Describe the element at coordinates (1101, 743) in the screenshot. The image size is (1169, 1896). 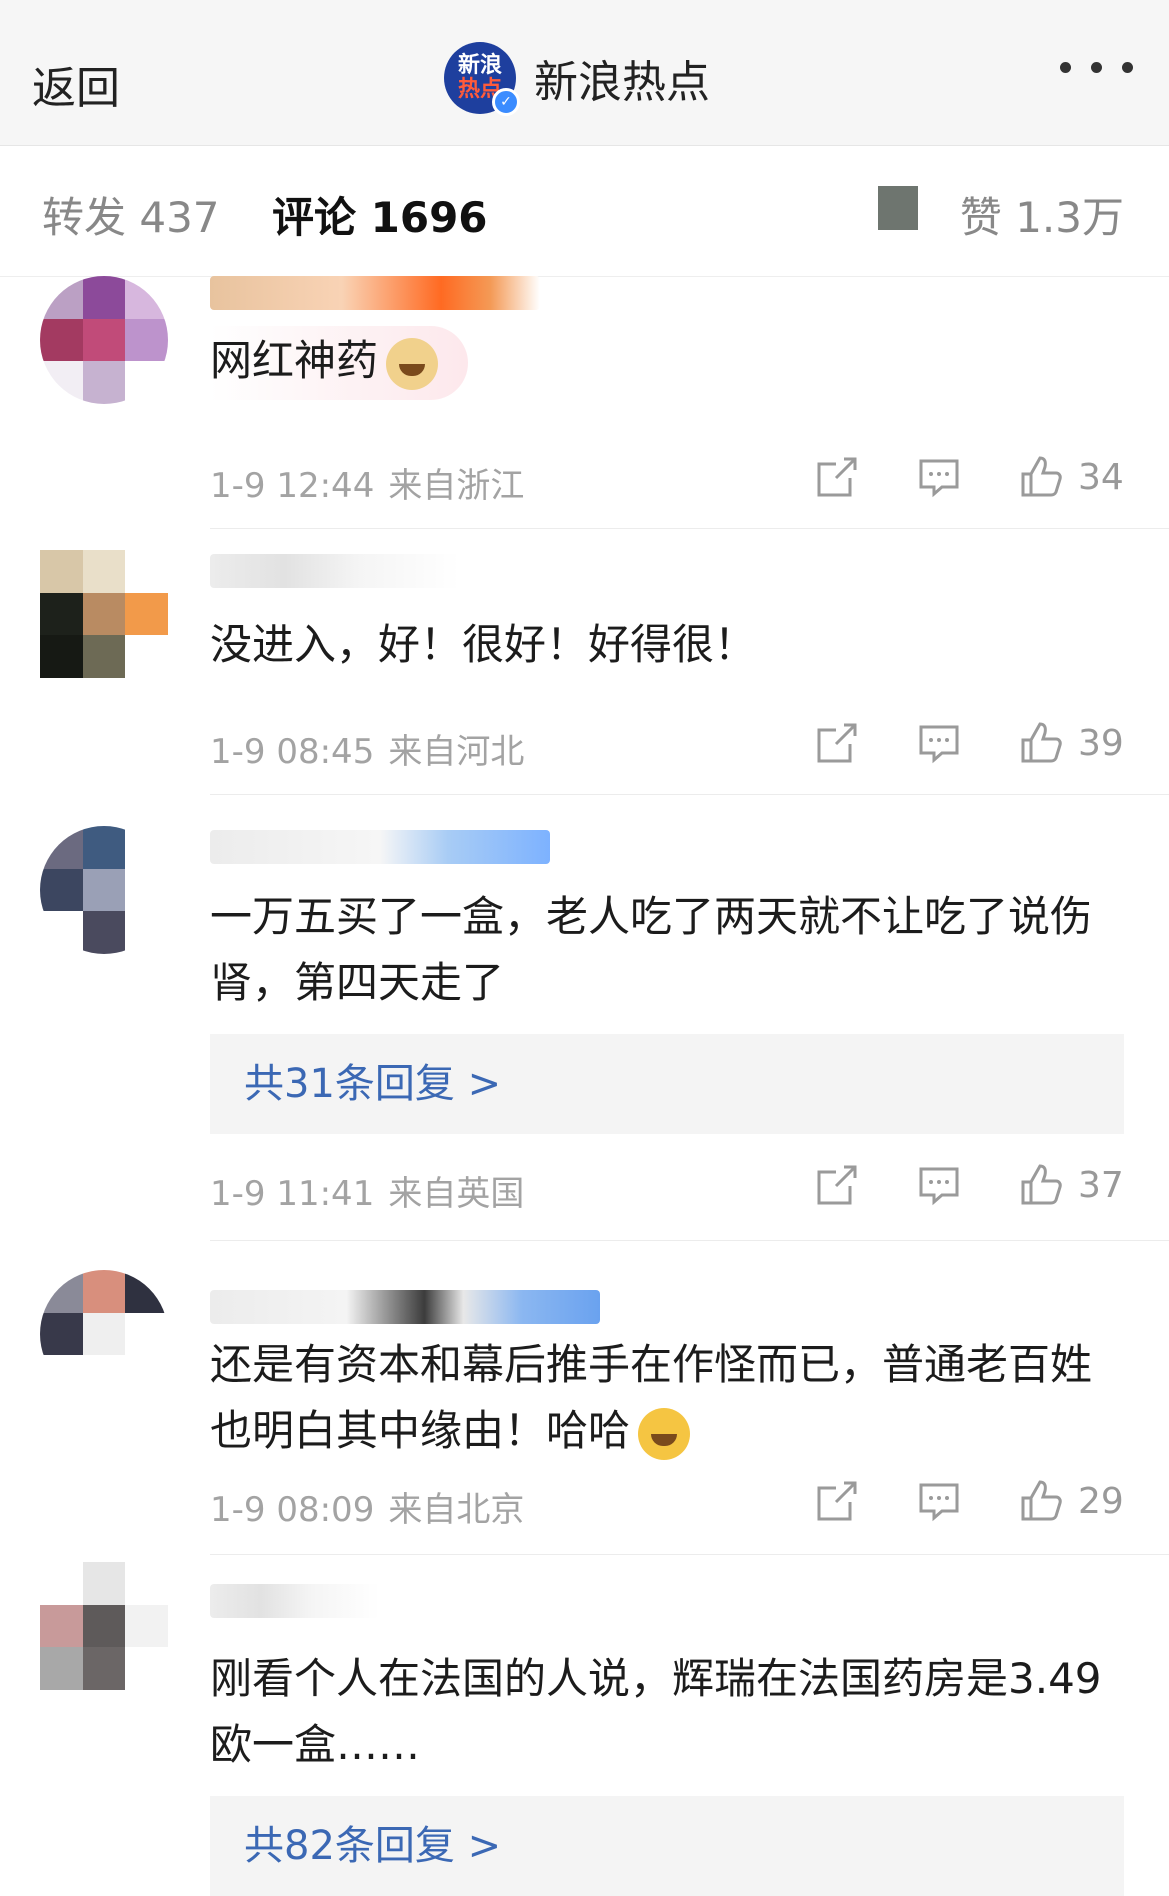
I see `like-count: 39` at that location.